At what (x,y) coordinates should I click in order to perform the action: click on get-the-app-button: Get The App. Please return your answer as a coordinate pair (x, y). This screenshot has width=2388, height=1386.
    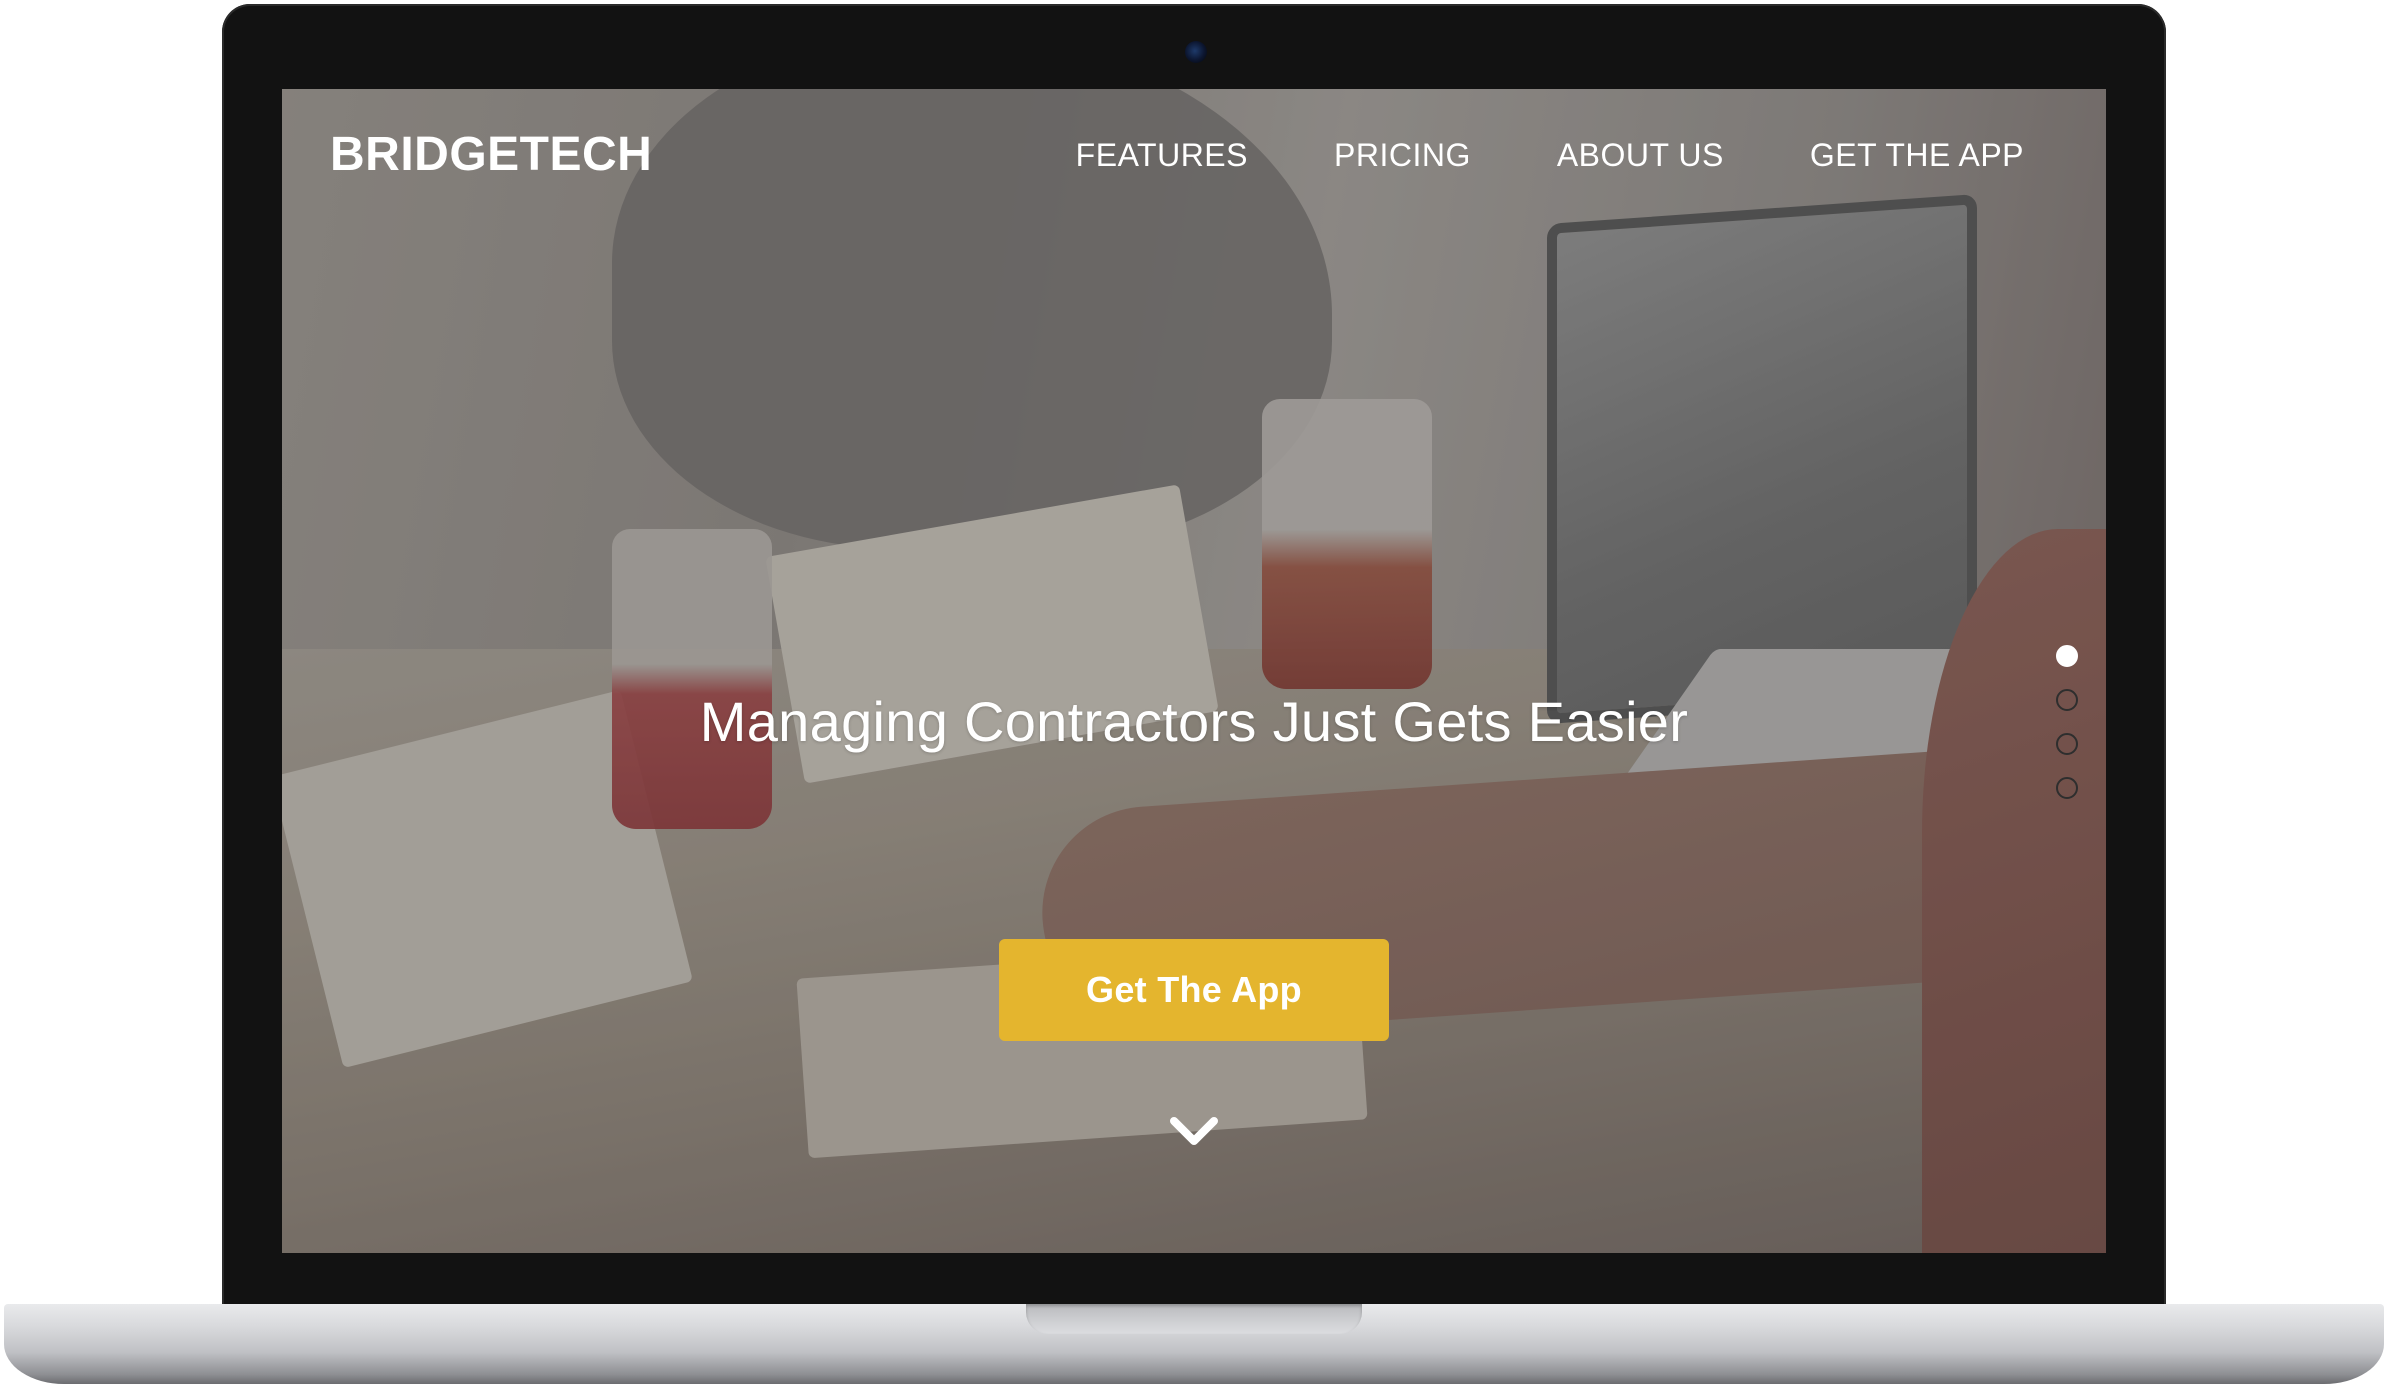
    Looking at the image, I should click on (1194, 990).